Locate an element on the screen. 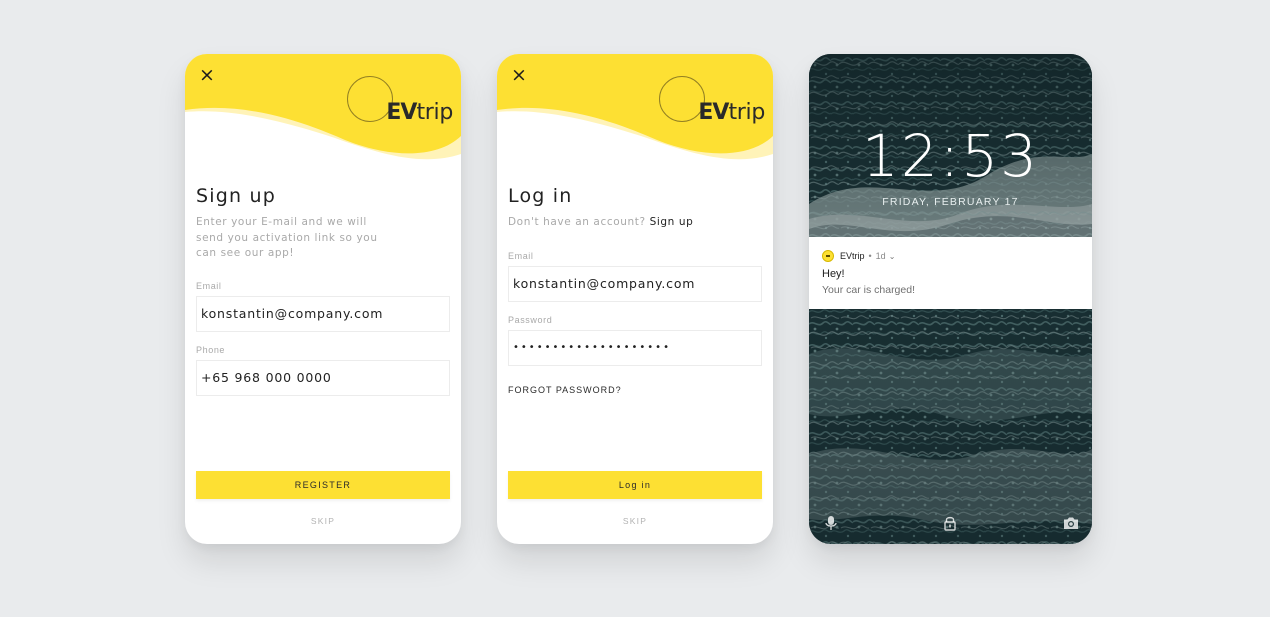 The height and width of the screenshot is (617, 1270). page-title: Log in is located at coordinates (540, 196).